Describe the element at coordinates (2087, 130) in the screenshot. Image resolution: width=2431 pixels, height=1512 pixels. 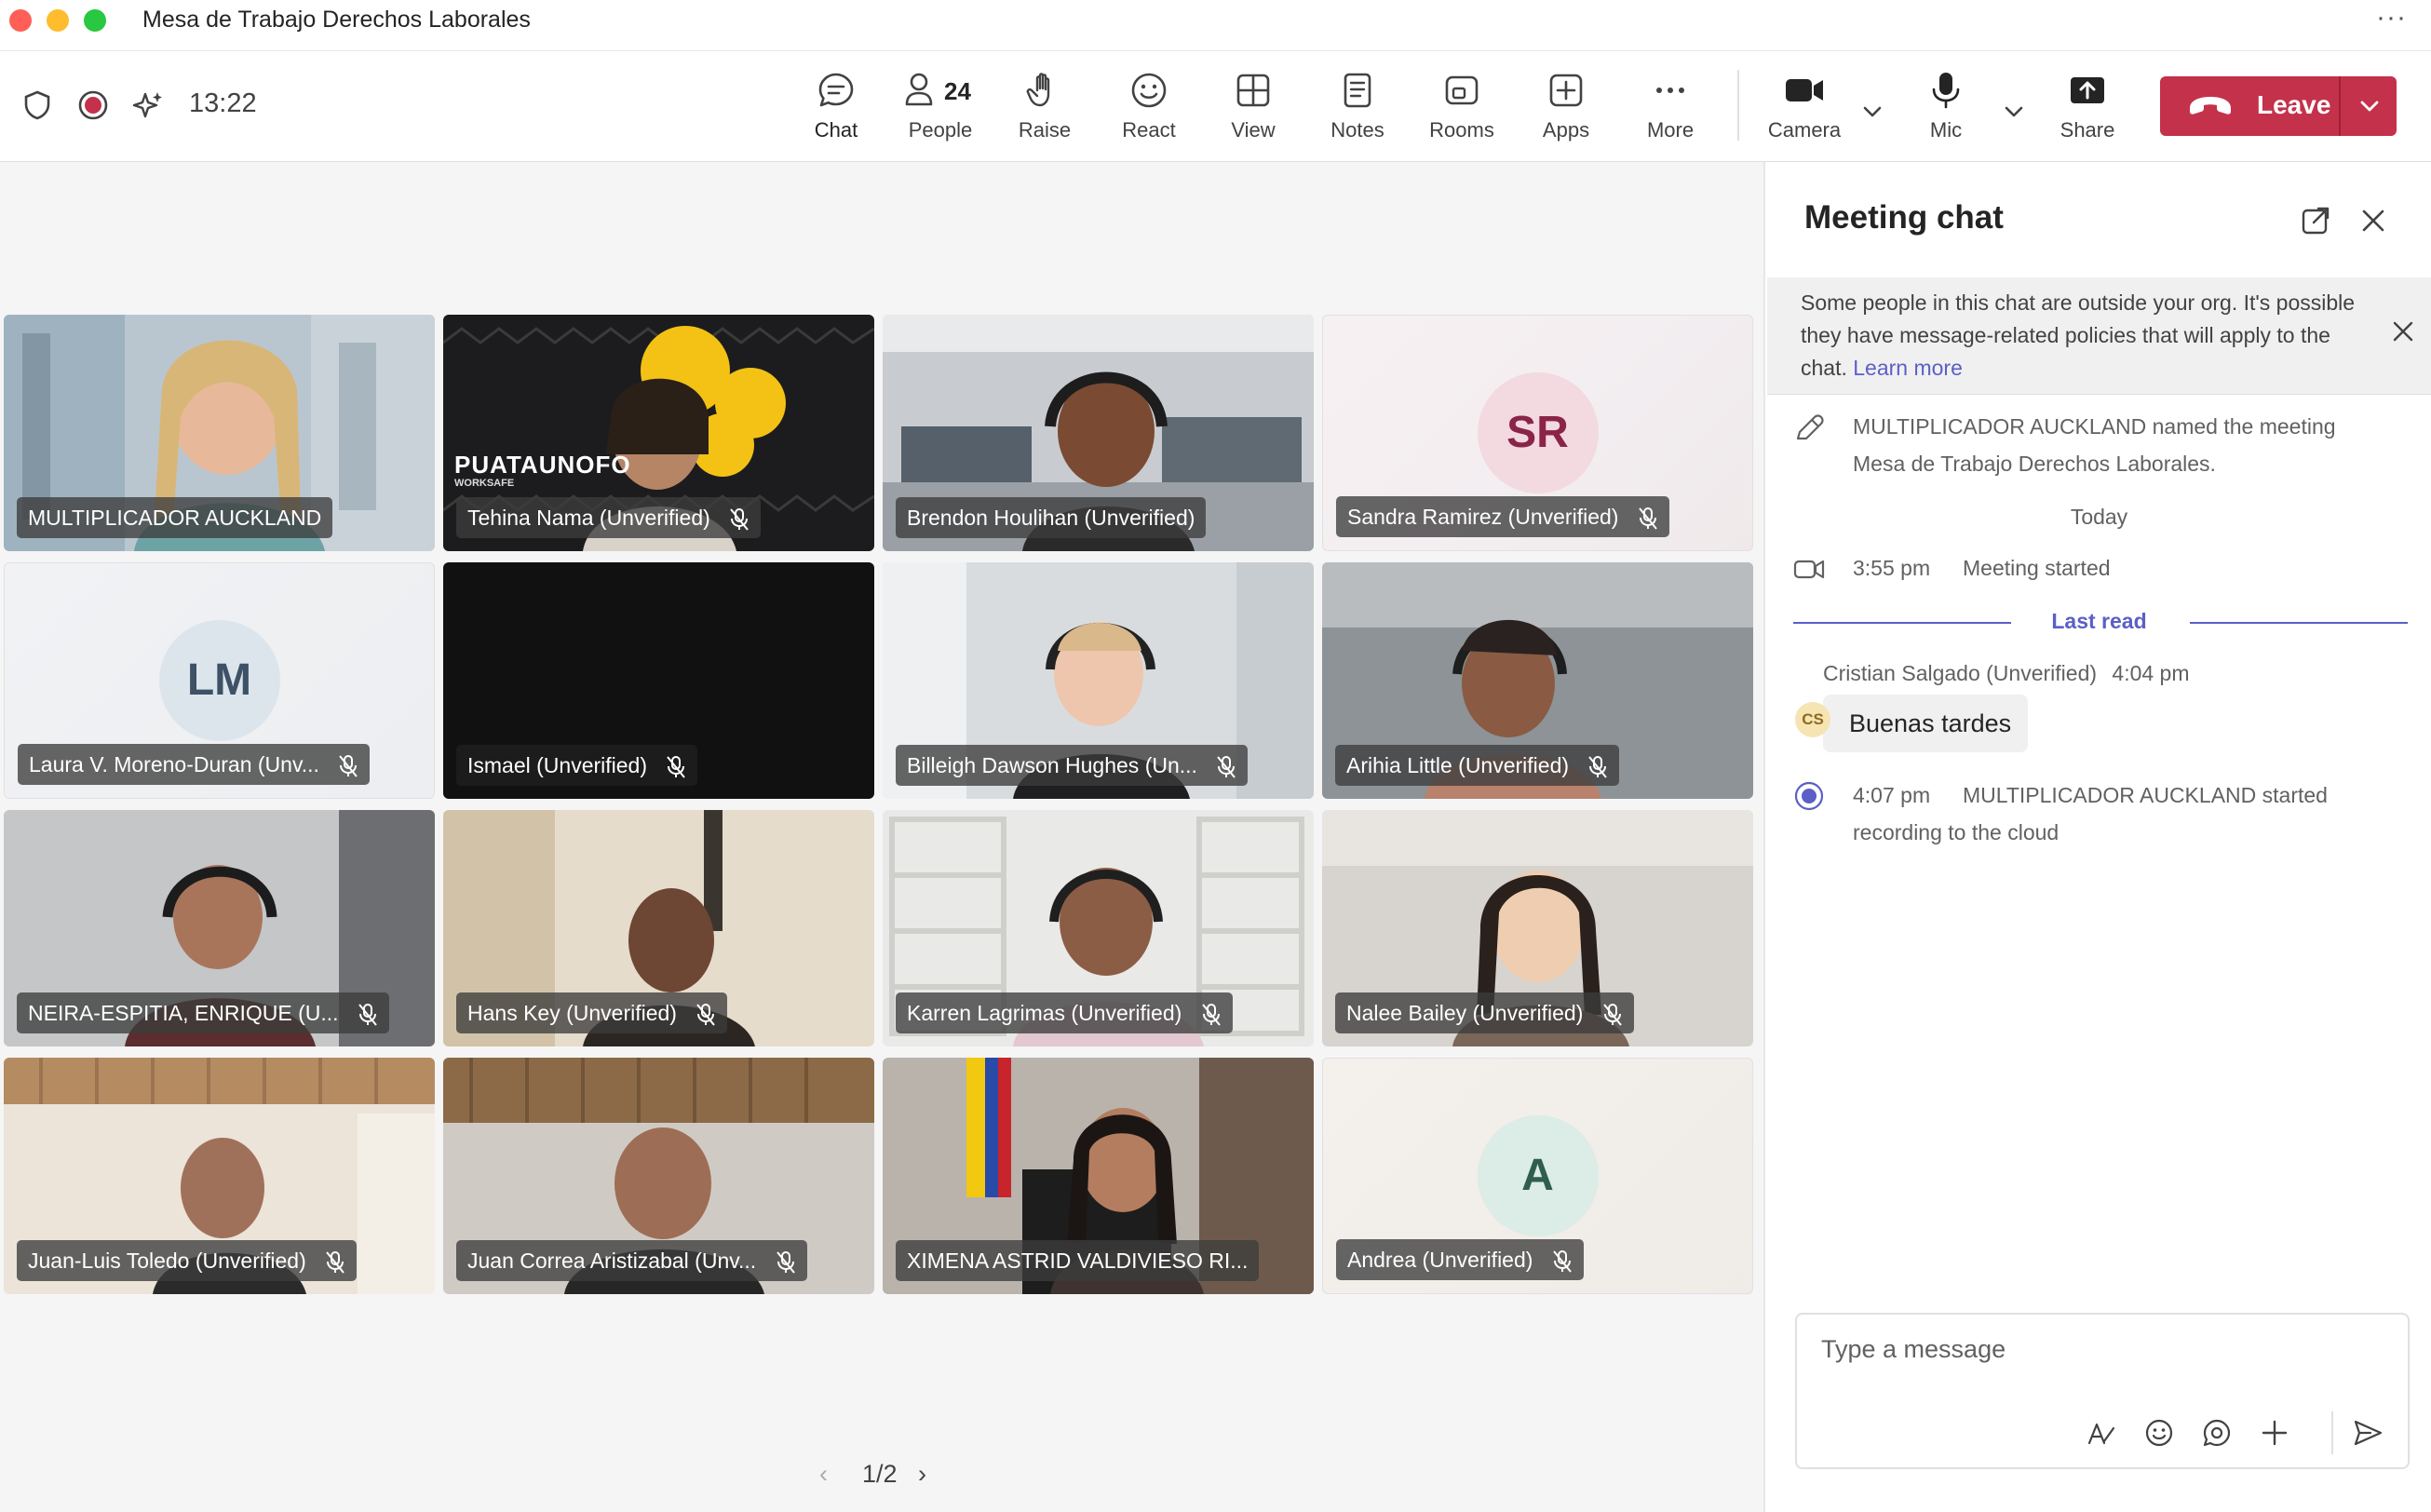
I see `share-label: Share` at that location.